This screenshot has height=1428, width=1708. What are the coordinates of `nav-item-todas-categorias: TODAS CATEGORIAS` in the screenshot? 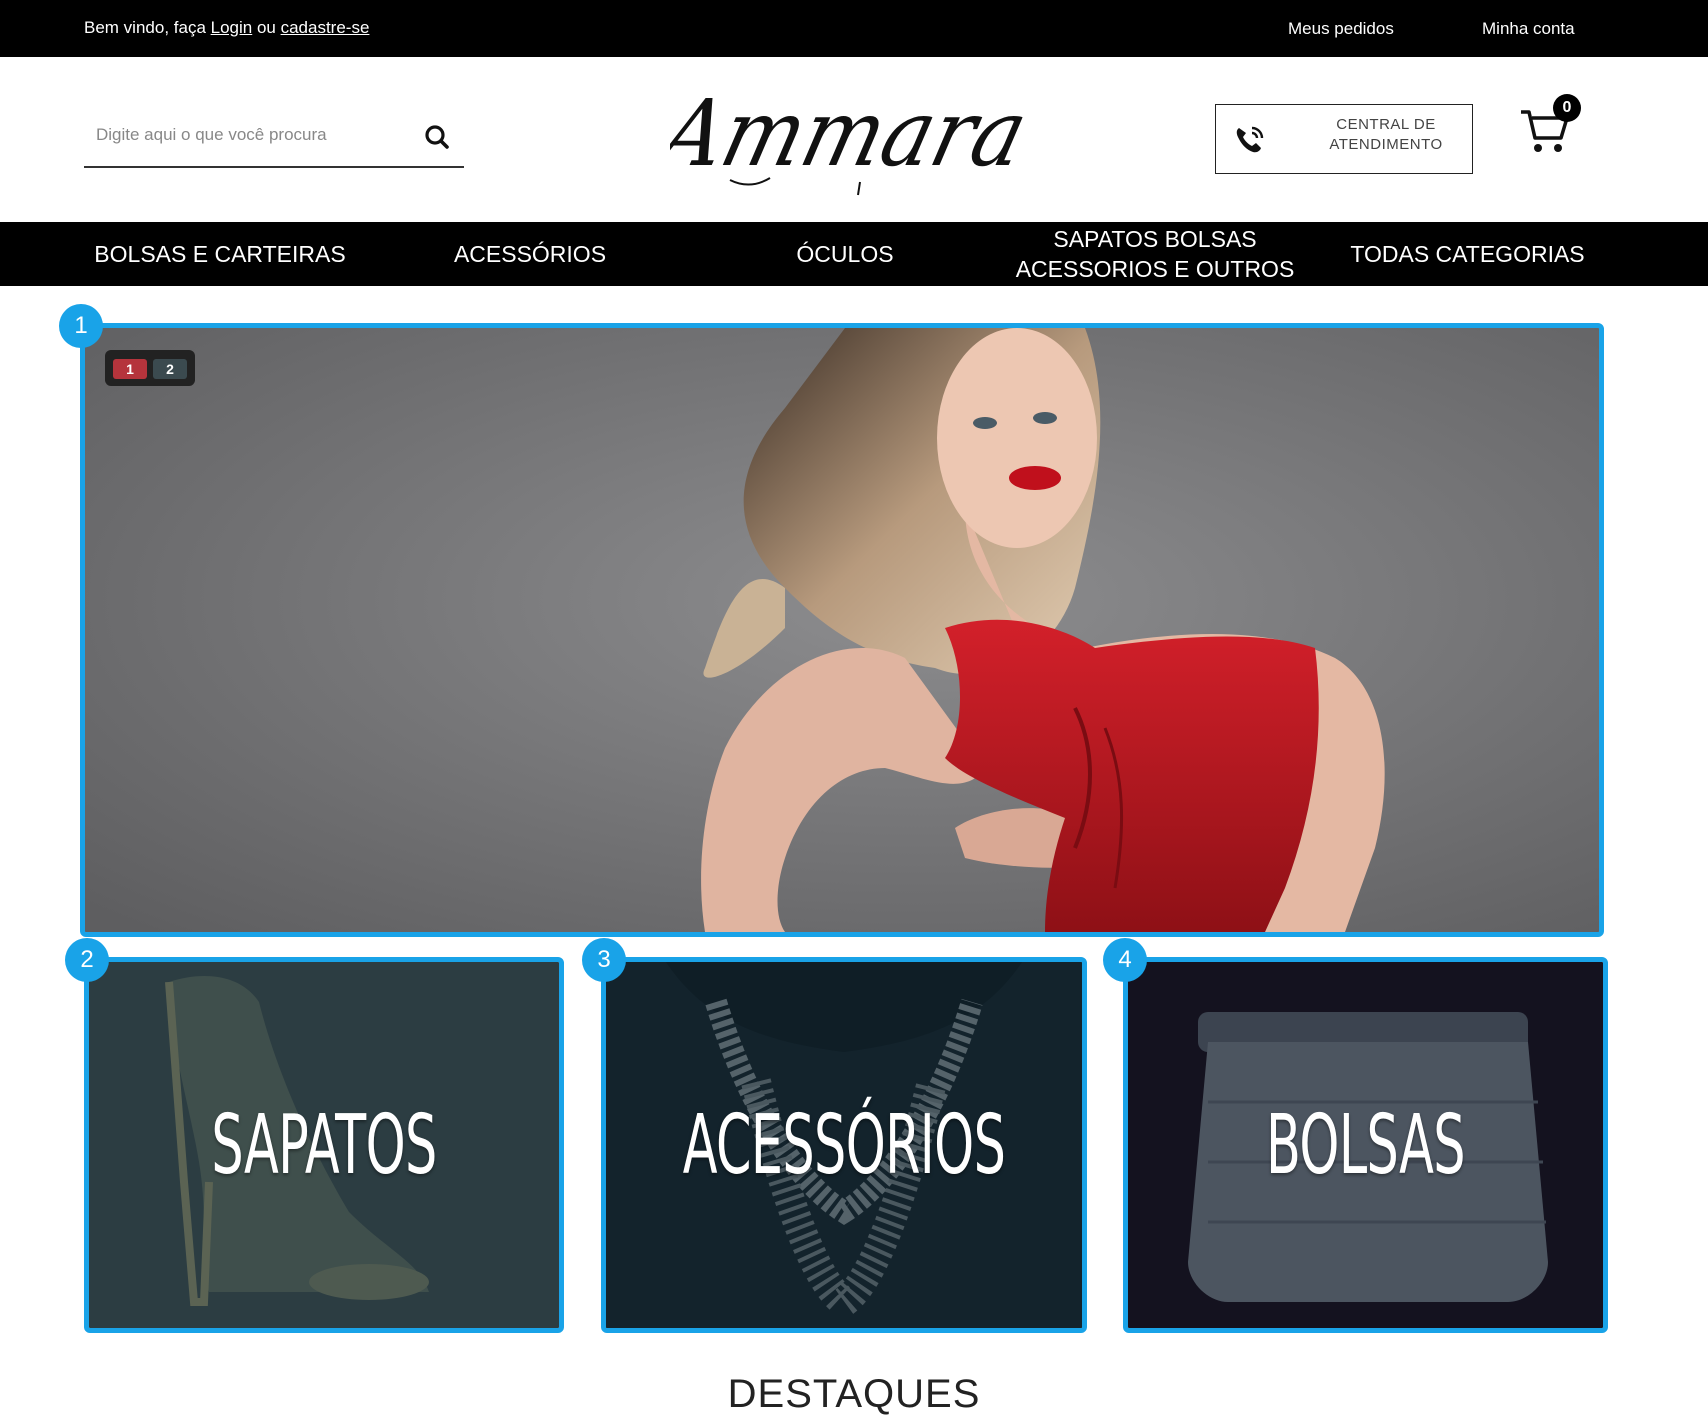 It's located at (1467, 254).